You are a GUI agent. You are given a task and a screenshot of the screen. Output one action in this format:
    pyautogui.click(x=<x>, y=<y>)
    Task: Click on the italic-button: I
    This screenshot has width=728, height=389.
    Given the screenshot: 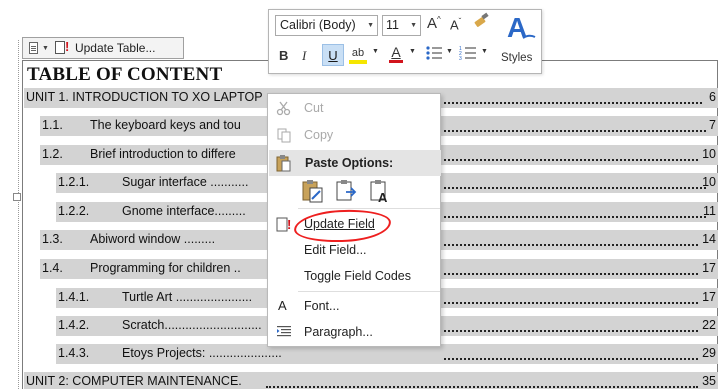 What is the action you would take?
    pyautogui.click(x=304, y=56)
    